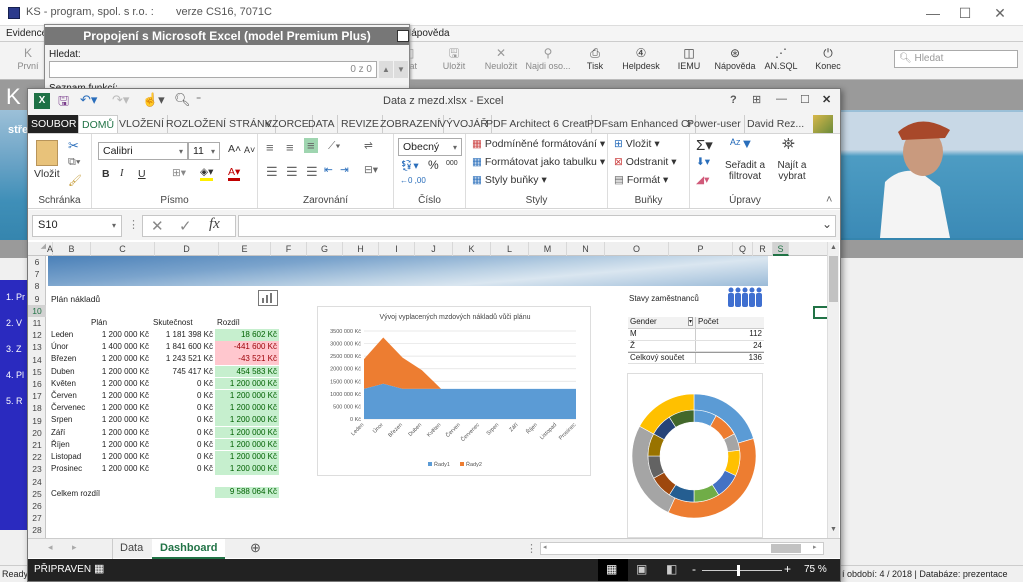 This screenshot has width=1023, height=582. What do you see at coordinates (956, 59) in the screenshot?
I see `ks-search-input: 🔍︎ Hledat` at bounding box center [956, 59].